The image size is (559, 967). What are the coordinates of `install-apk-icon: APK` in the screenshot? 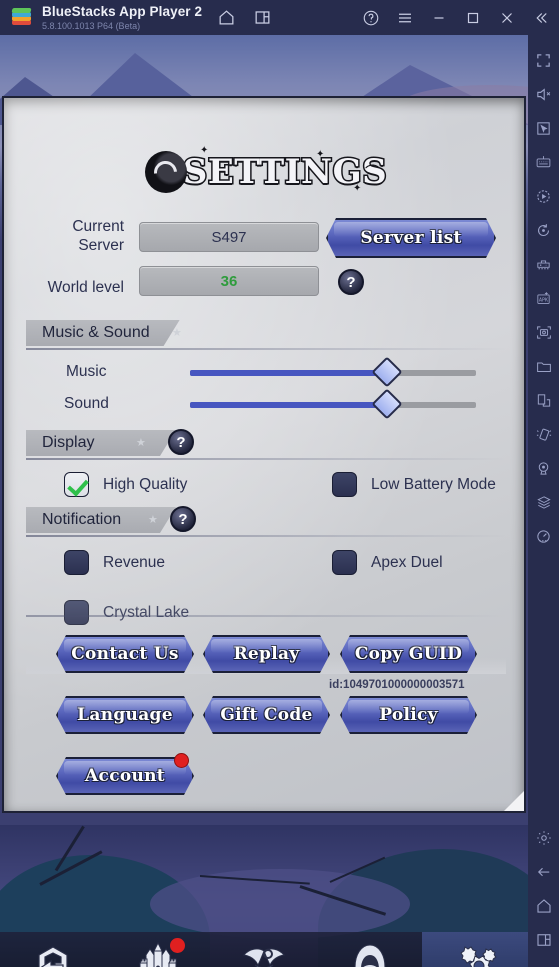 It's located at (543, 298).